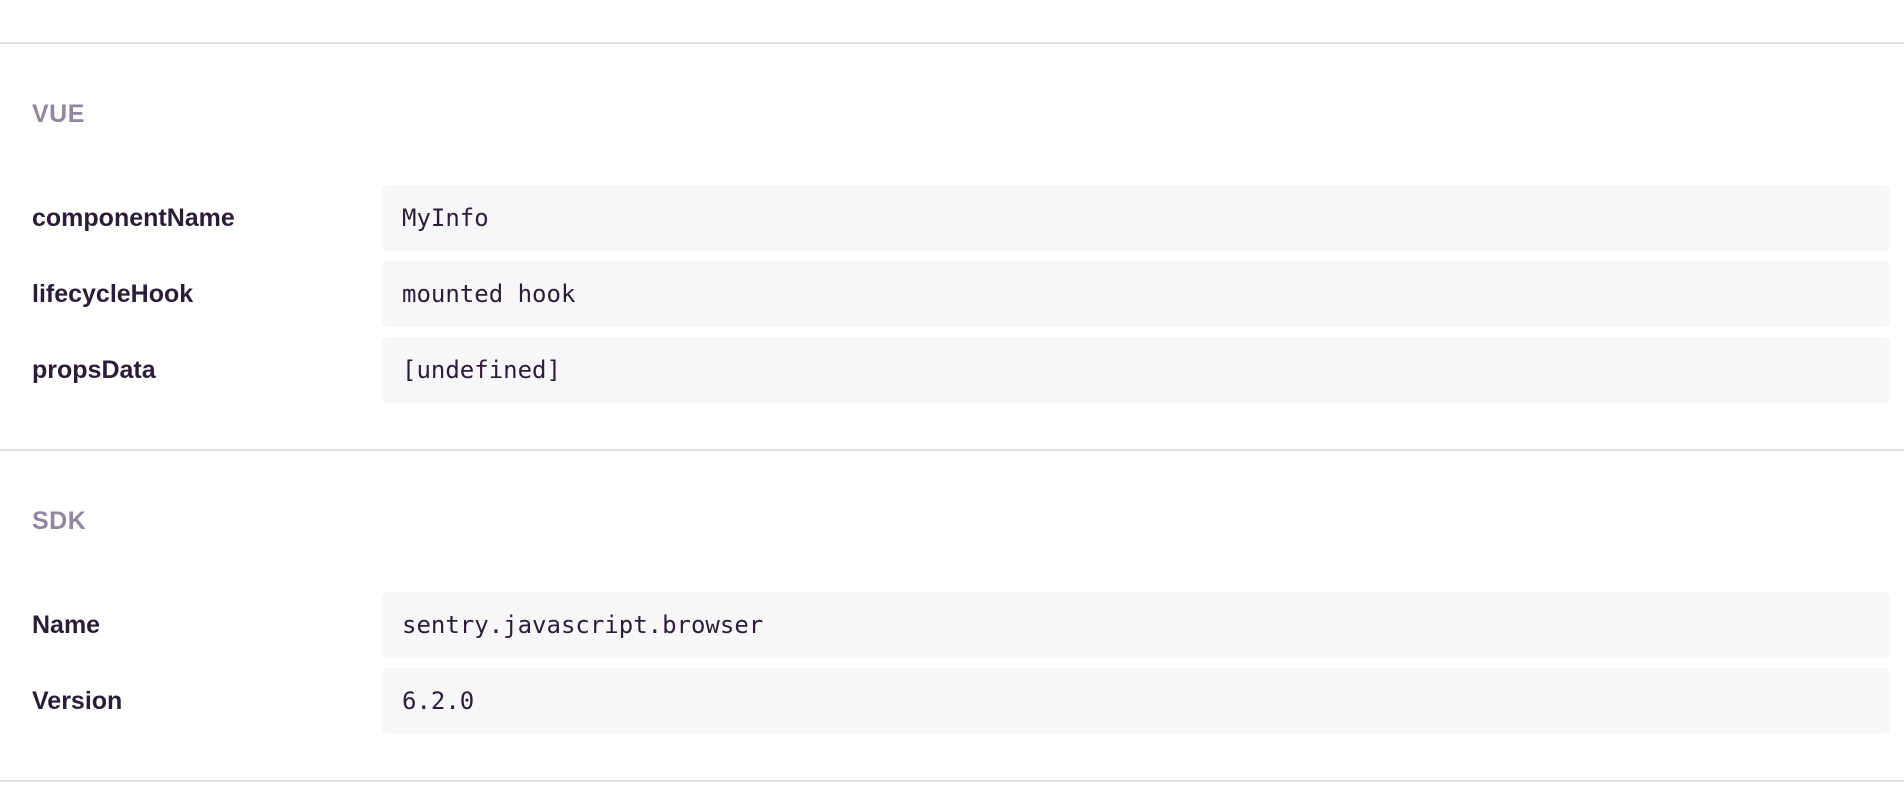 The height and width of the screenshot is (790, 1904). I want to click on kv-row-name: Name sentry.javascript.browser, so click(961, 625).